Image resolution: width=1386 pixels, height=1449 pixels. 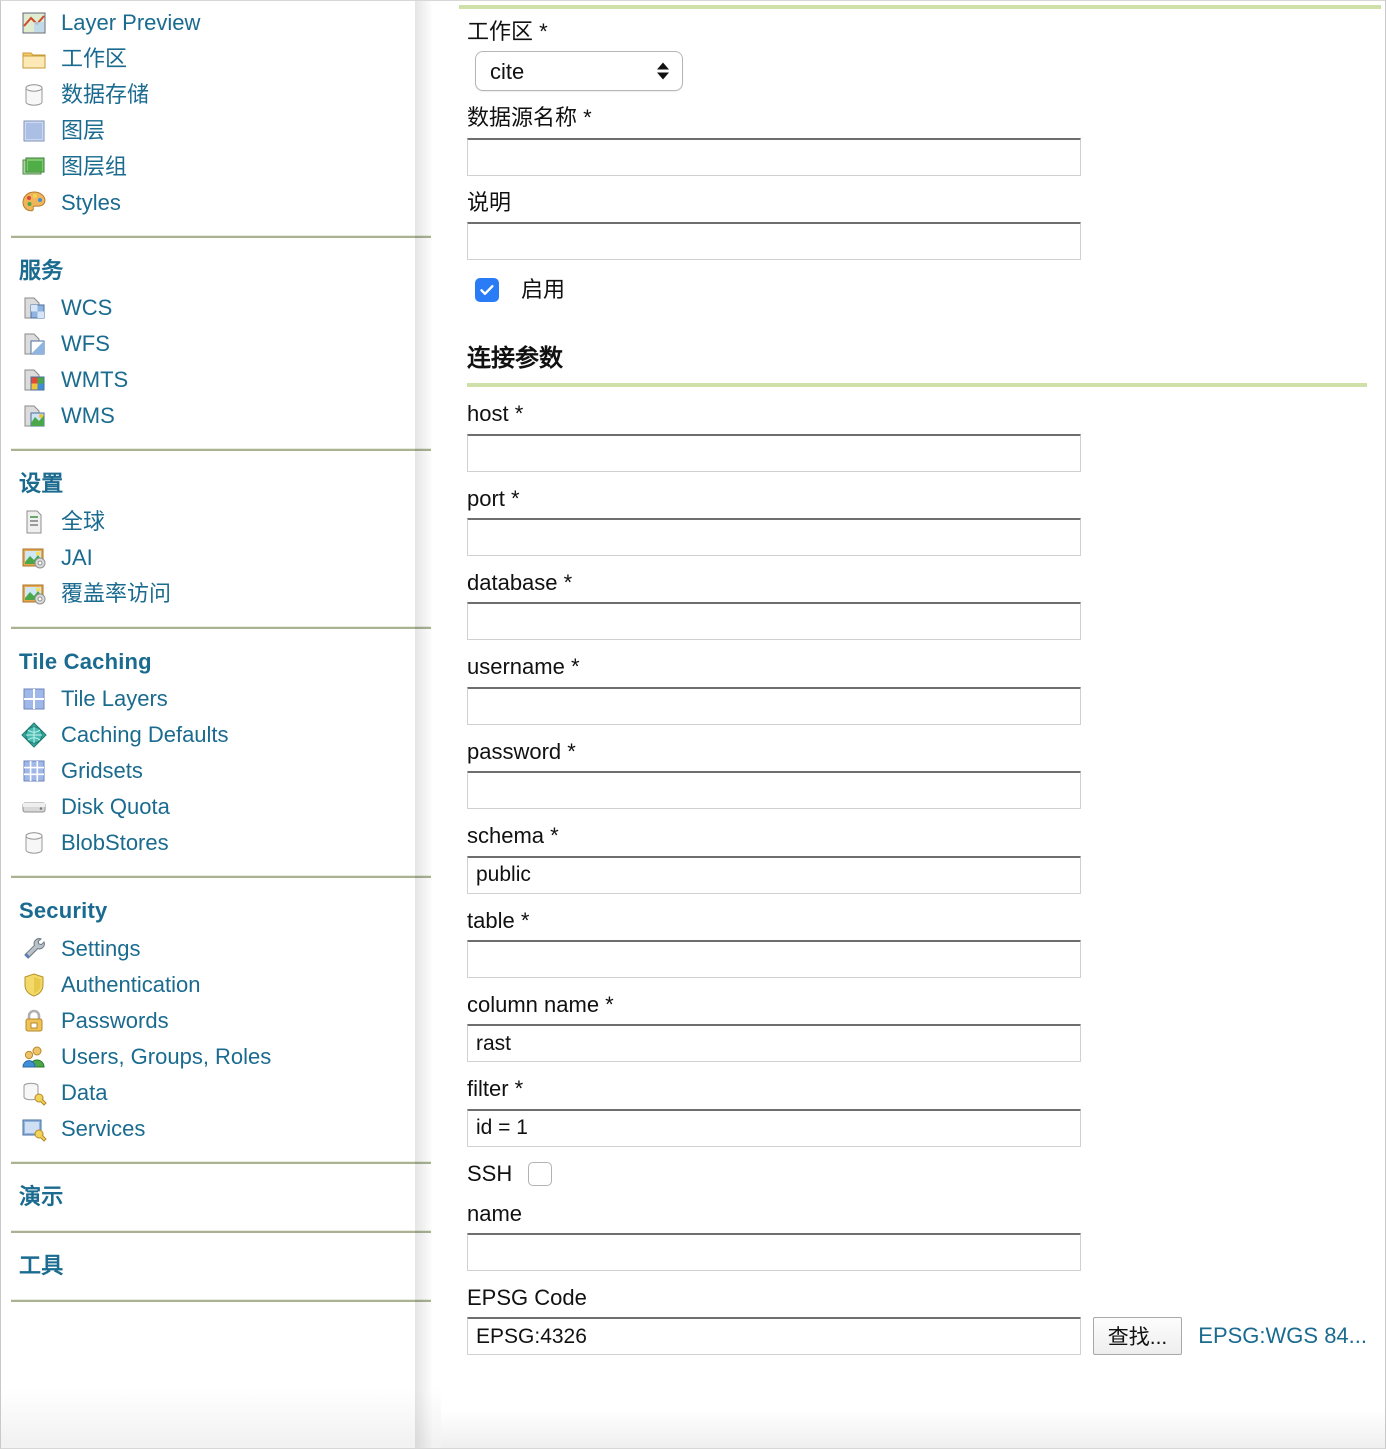 I want to click on sidebar-item-label: Settings, so click(x=101, y=948).